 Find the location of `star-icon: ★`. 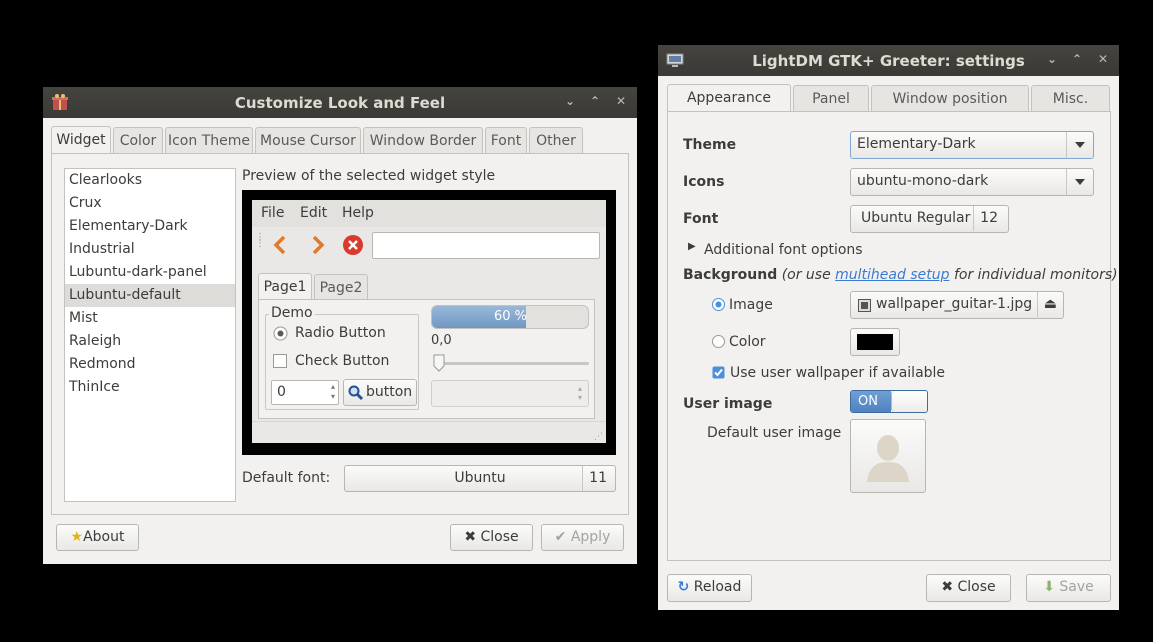

star-icon: ★ is located at coordinates (77, 537).